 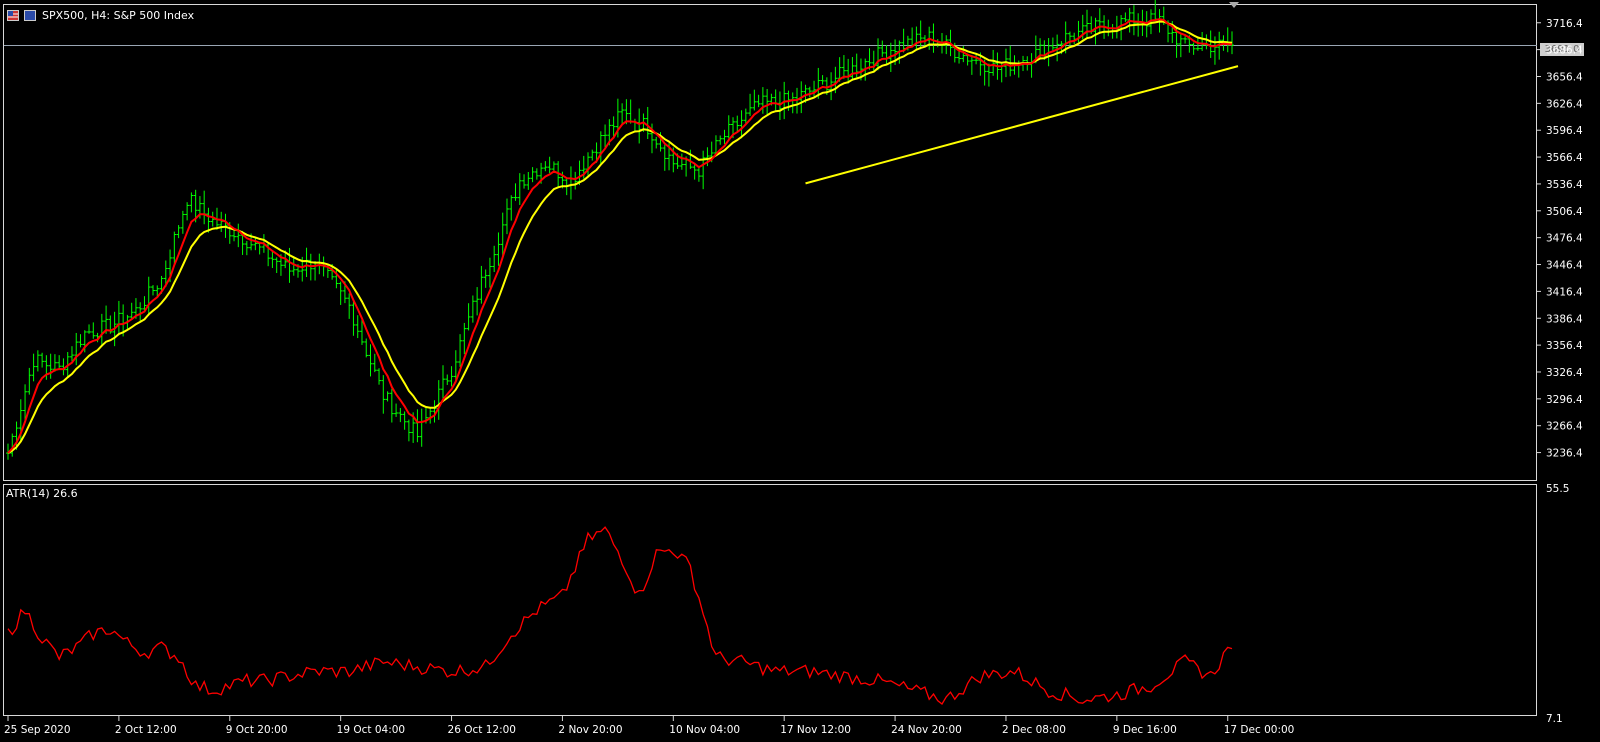 I want to click on atr-axis-max-label: 55.5, so click(x=1557, y=489).